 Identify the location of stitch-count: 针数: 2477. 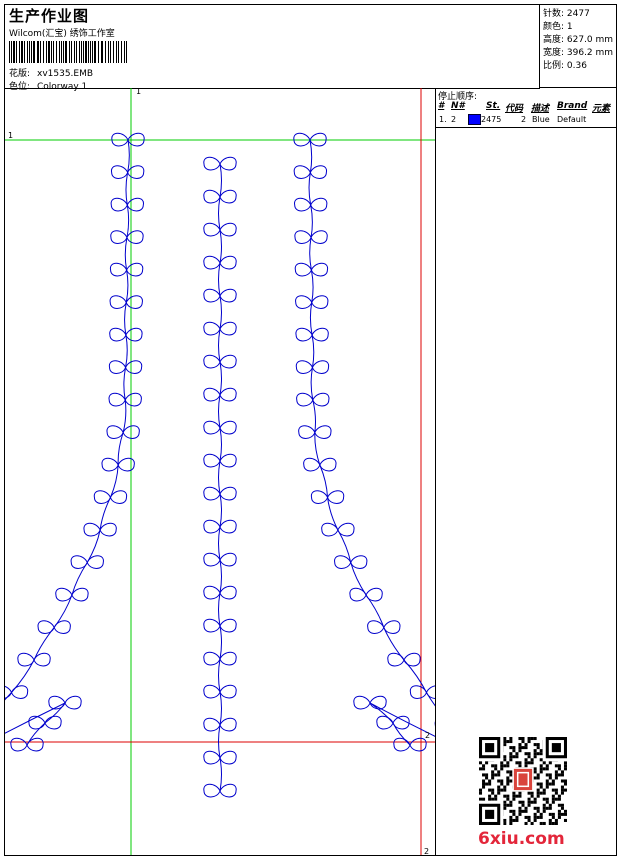
(566, 14).